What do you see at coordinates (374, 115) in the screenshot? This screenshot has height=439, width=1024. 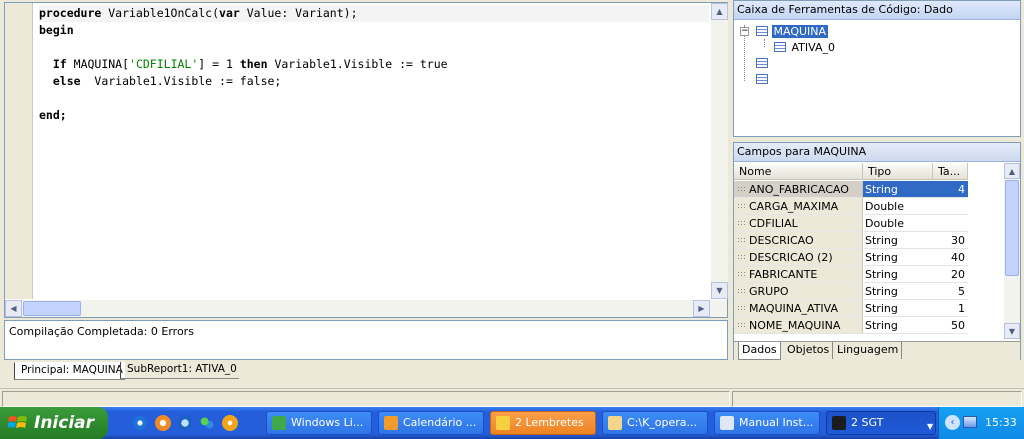 I see `code-line: end;` at bounding box center [374, 115].